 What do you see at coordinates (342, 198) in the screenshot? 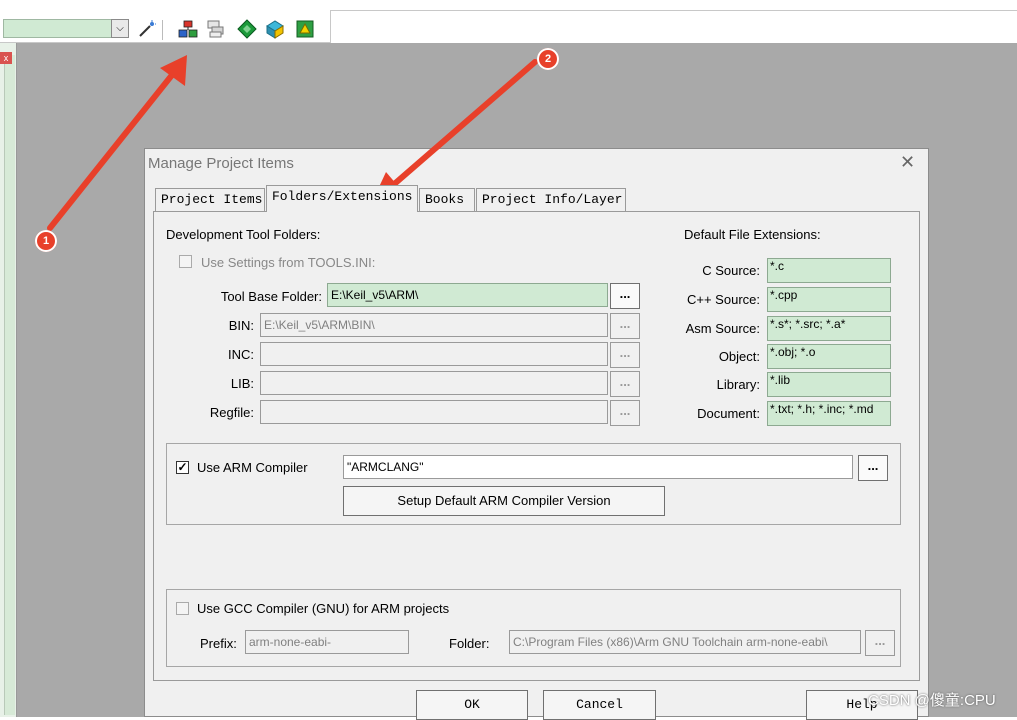
I see `tab-folders-extensions: Folders/Extensions` at bounding box center [342, 198].